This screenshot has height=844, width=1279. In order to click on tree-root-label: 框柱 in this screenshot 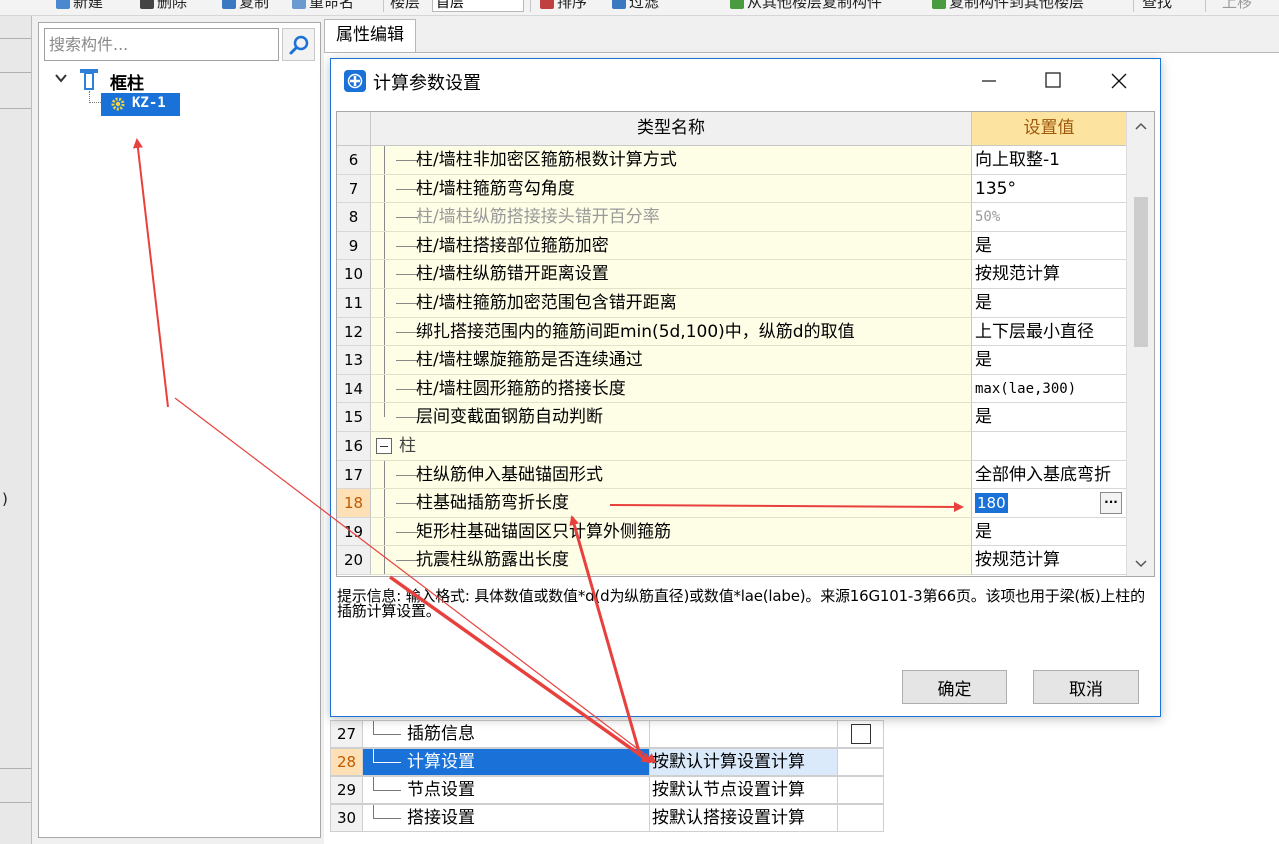, I will do `click(127, 81)`.